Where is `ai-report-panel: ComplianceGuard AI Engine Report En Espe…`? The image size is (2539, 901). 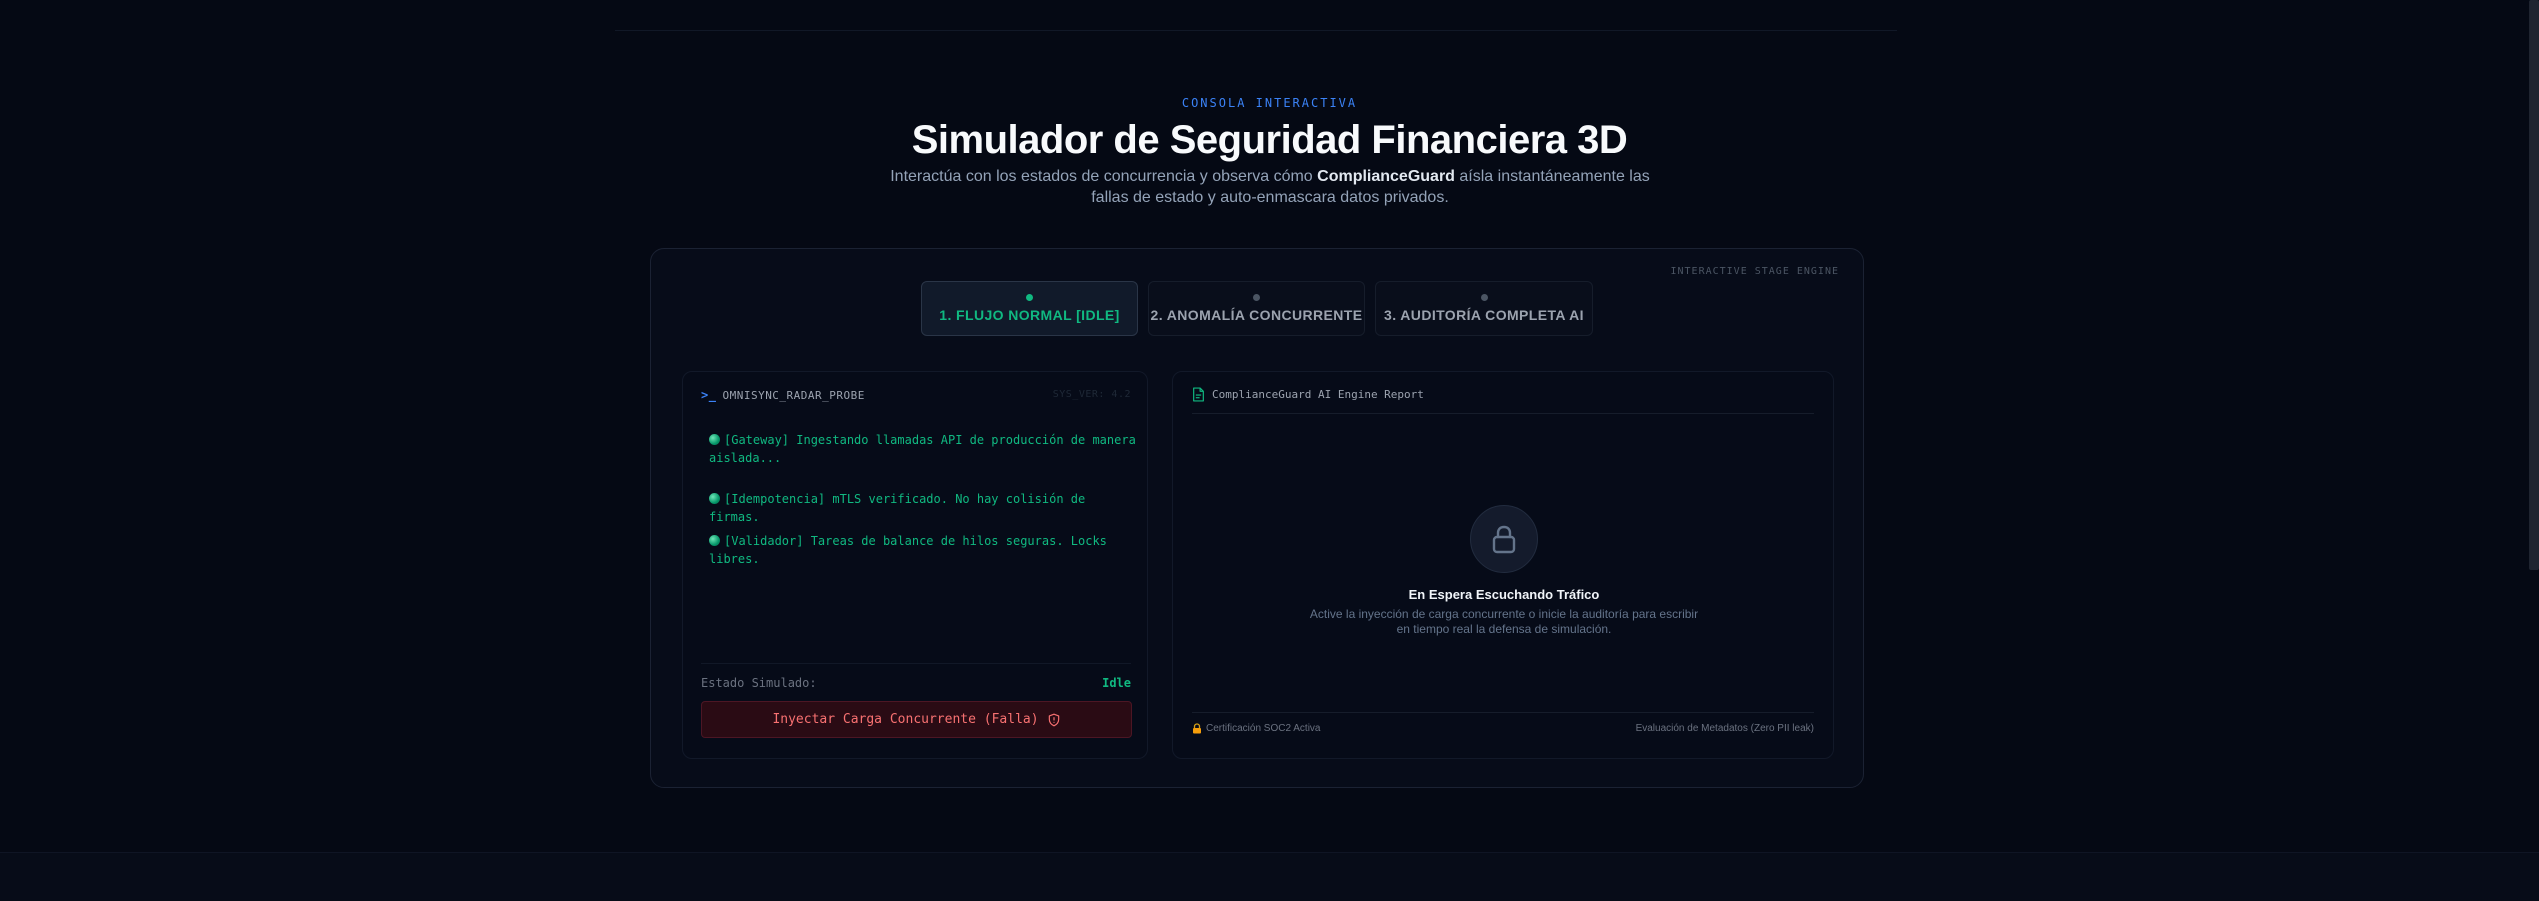 ai-report-panel: ComplianceGuard AI Engine Report En Espe… is located at coordinates (1503, 565).